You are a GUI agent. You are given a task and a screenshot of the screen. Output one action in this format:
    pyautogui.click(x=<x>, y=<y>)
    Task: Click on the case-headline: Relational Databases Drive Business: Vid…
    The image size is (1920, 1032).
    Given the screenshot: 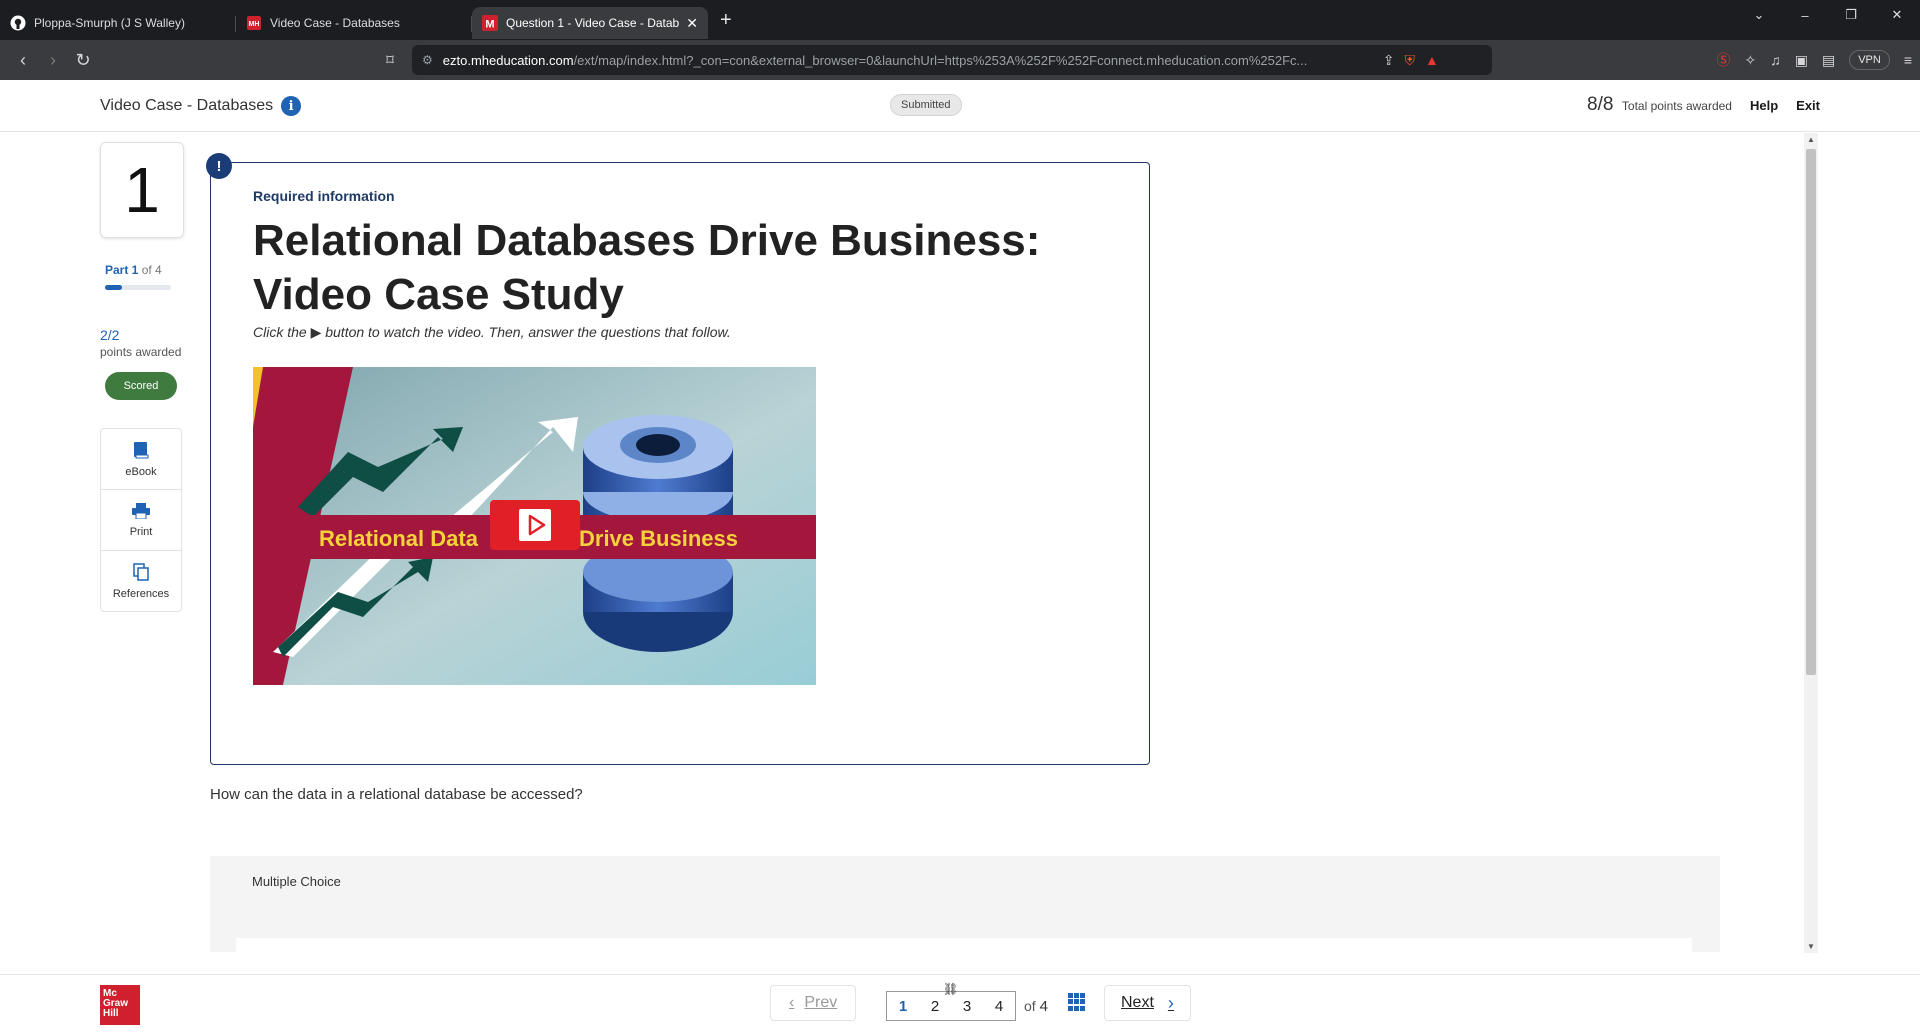 What is the action you would take?
    pyautogui.click(x=647, y=267)
    